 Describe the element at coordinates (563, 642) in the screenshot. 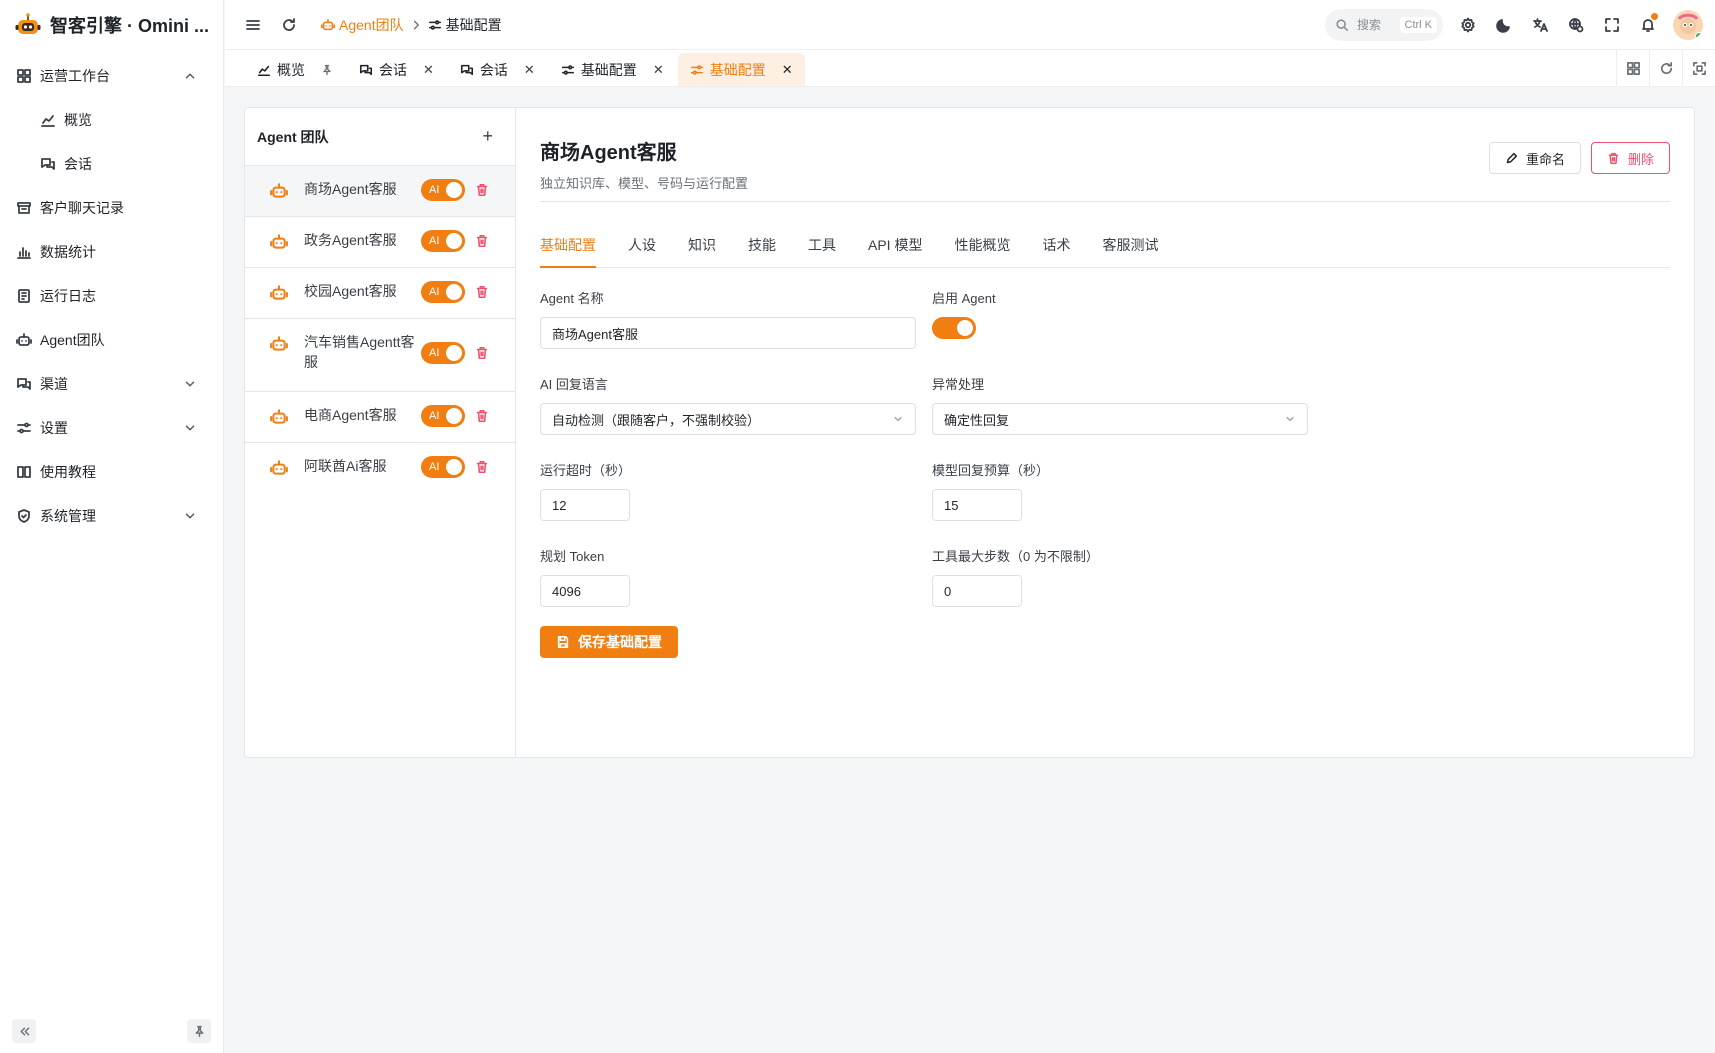

I see `save-icon` at that location.